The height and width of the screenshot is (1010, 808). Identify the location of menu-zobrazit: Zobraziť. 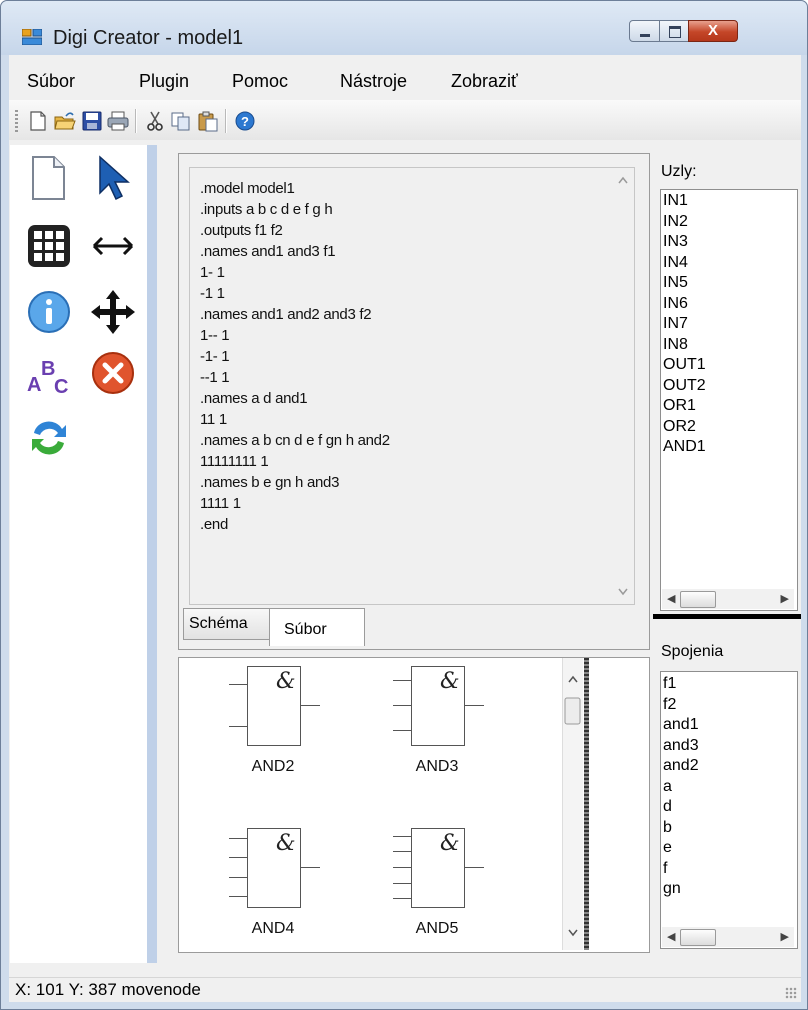
(484, 81).